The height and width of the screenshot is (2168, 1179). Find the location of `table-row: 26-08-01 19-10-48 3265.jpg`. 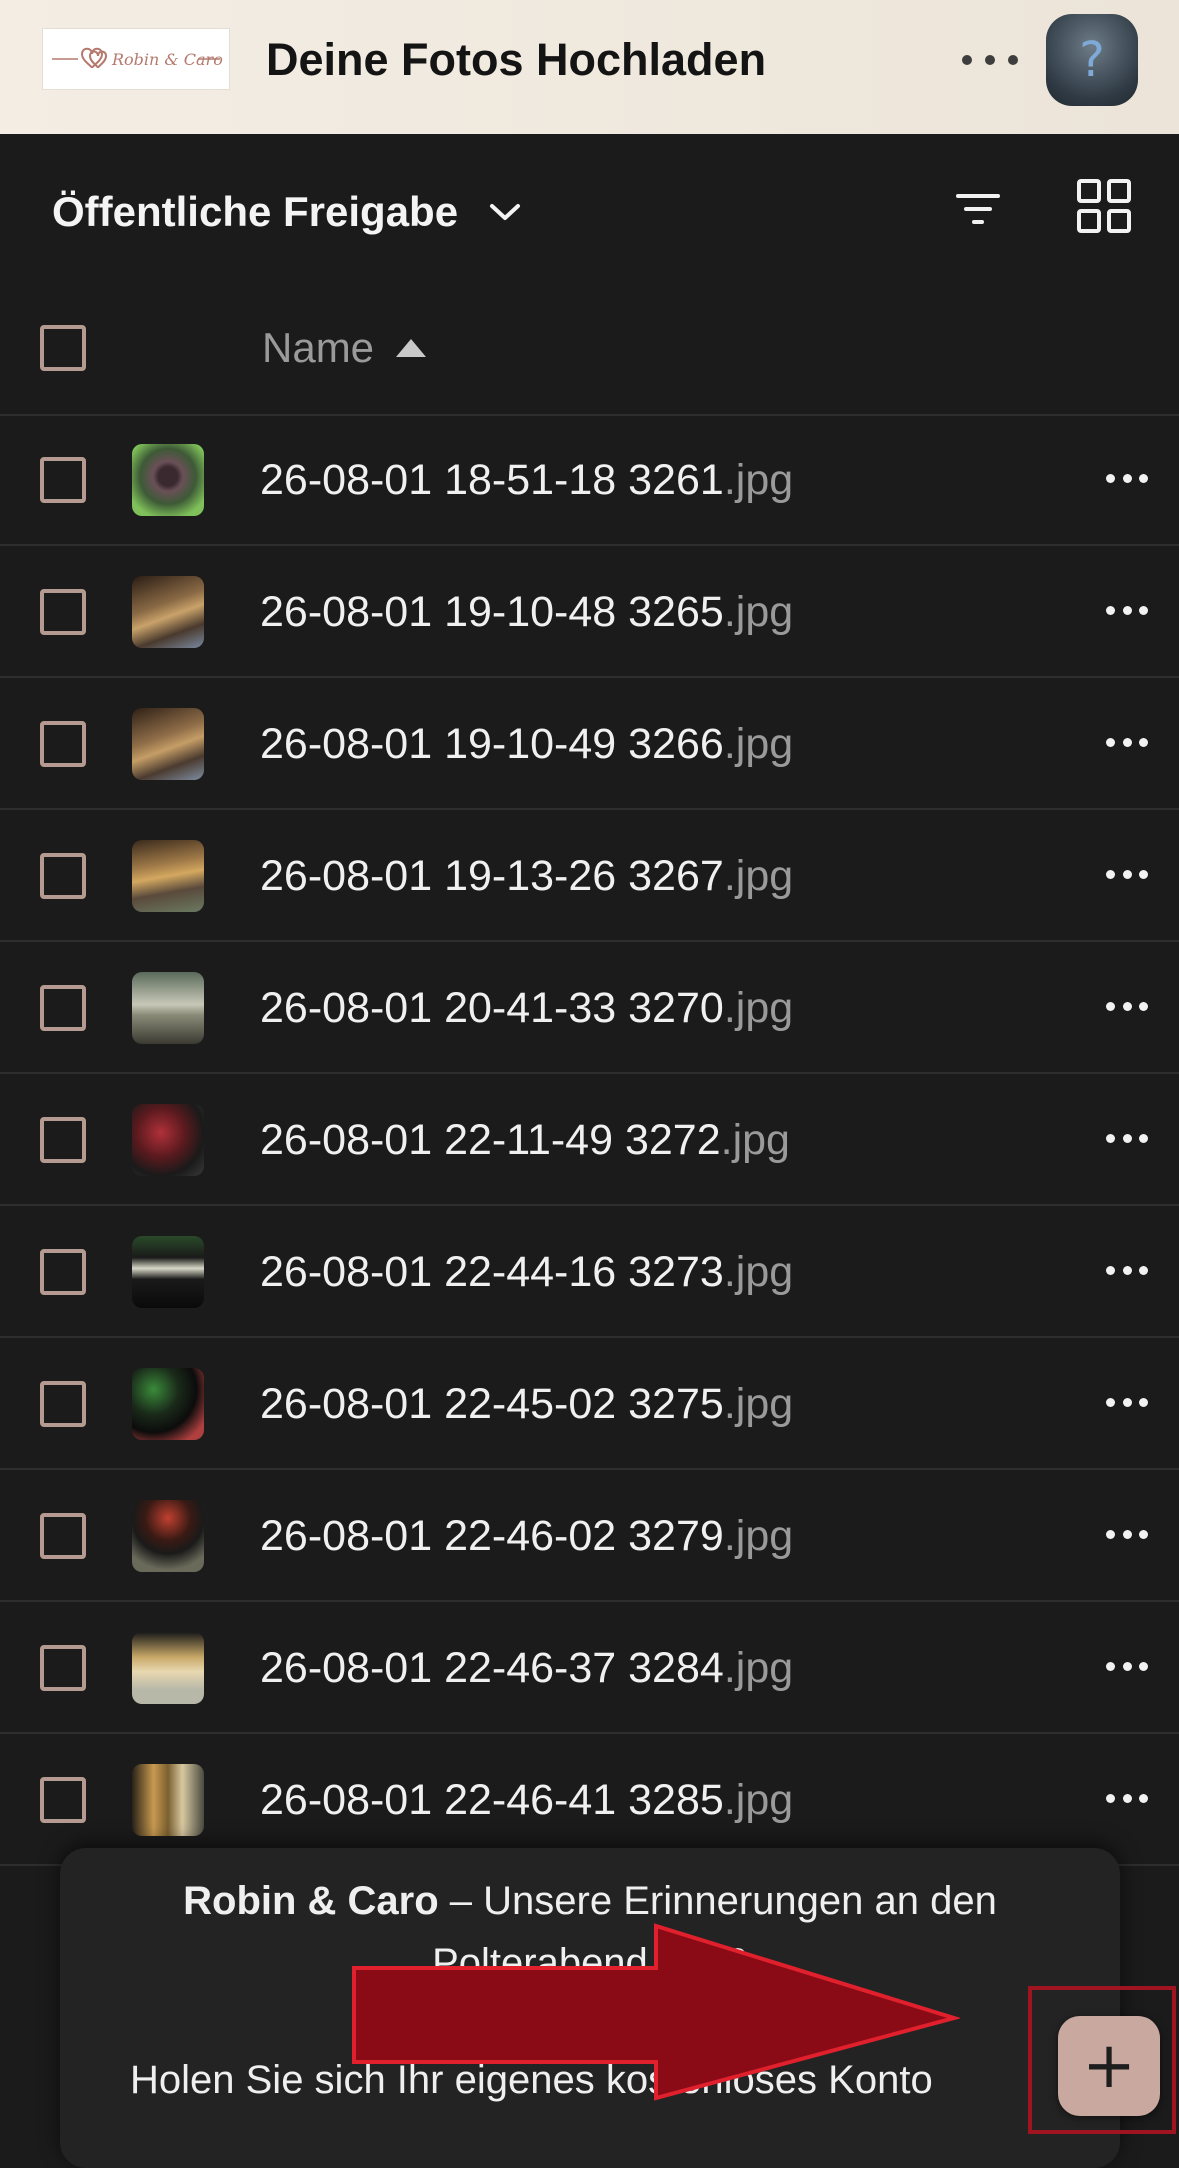

table-row: 26-08-01 19-10-48 3265.jpg is located at coordinates (589, 612).